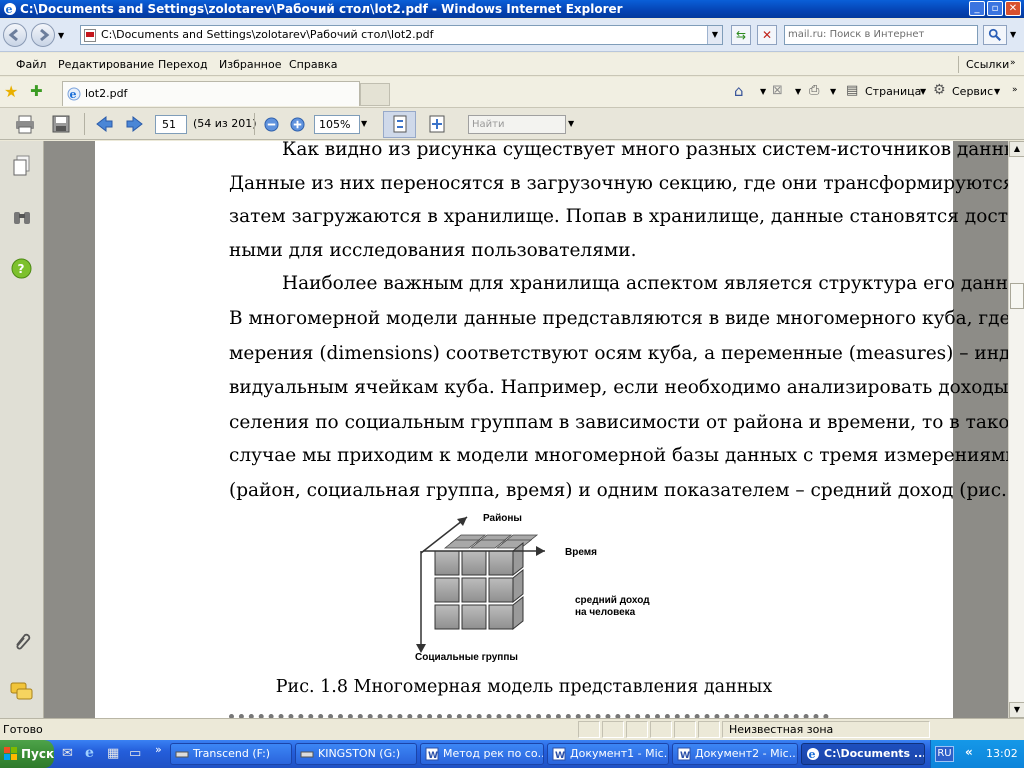  Describe the element at coordinates (254, 124) in the screenshot. I see `toolbar-divider` at that location.